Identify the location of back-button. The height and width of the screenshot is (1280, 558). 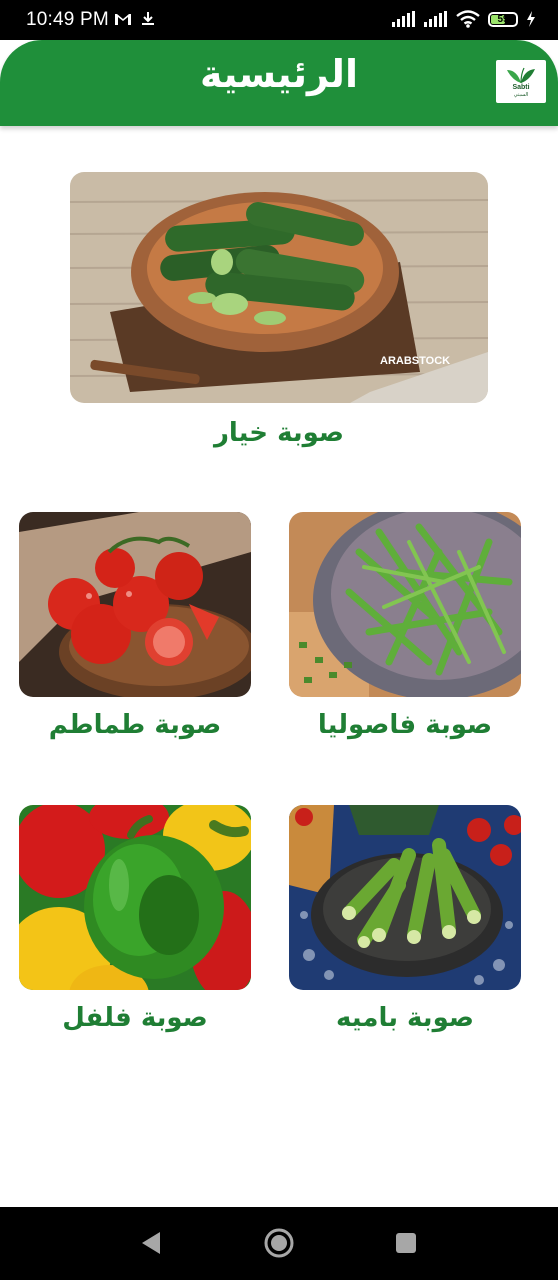
(151, 1243).